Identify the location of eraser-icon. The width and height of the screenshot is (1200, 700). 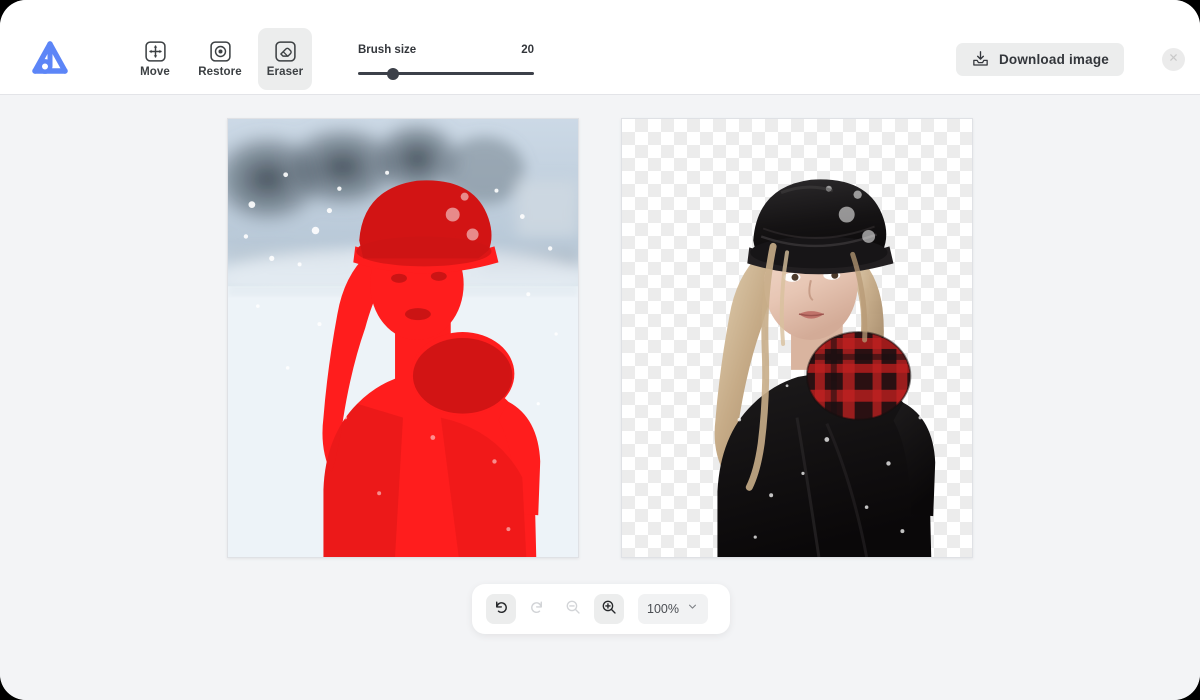
(285, 51).